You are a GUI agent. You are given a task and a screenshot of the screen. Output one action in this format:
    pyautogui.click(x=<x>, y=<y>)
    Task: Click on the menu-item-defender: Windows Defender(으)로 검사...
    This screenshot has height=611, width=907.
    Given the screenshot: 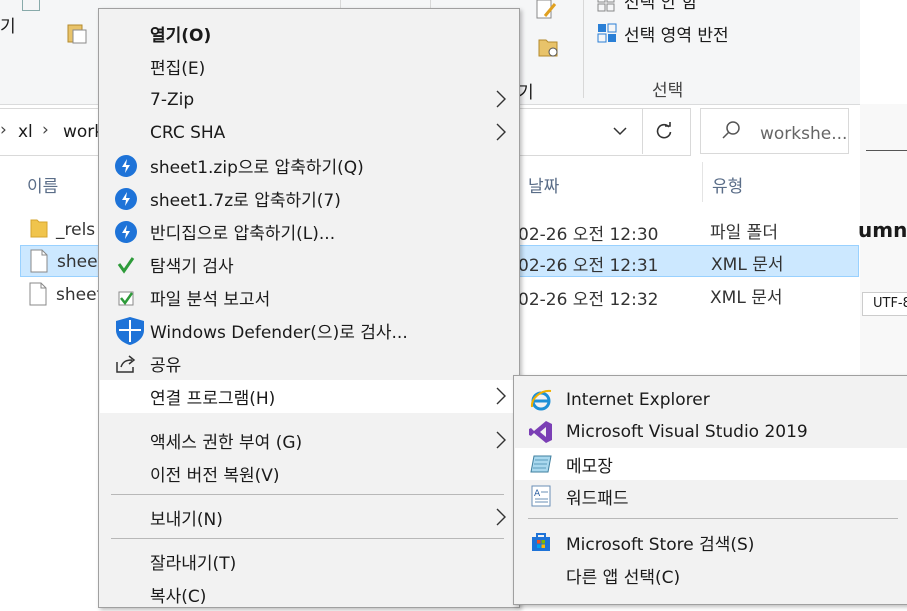 What is the action you would take?
    pyautogui.click(x=309, y=330)
    